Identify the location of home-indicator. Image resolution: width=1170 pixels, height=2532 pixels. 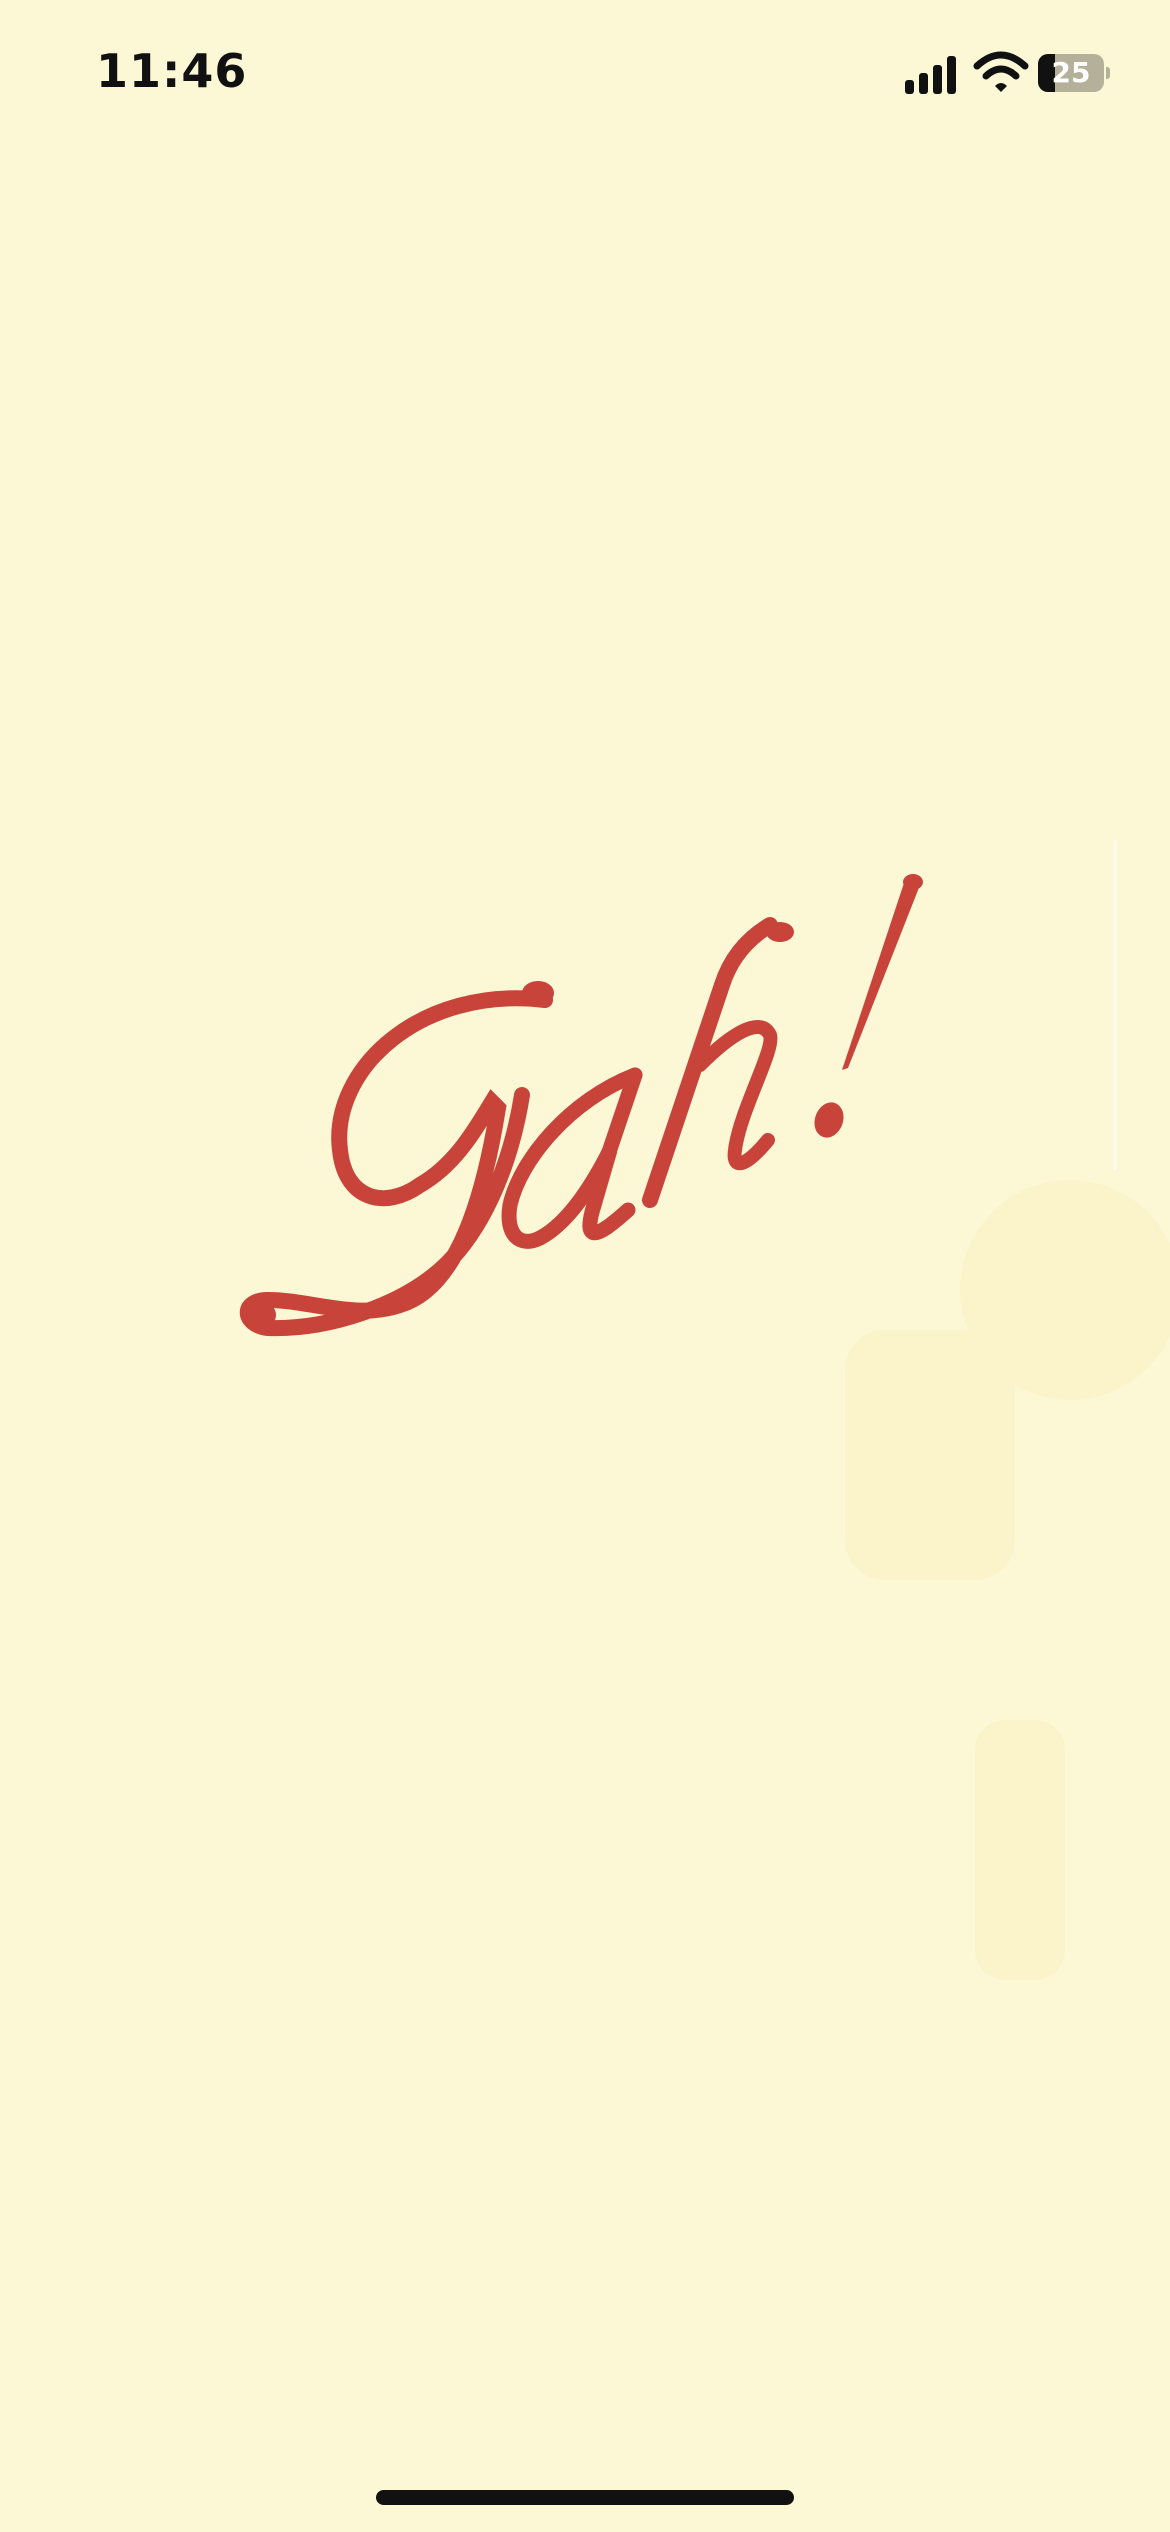
(585, 2497).